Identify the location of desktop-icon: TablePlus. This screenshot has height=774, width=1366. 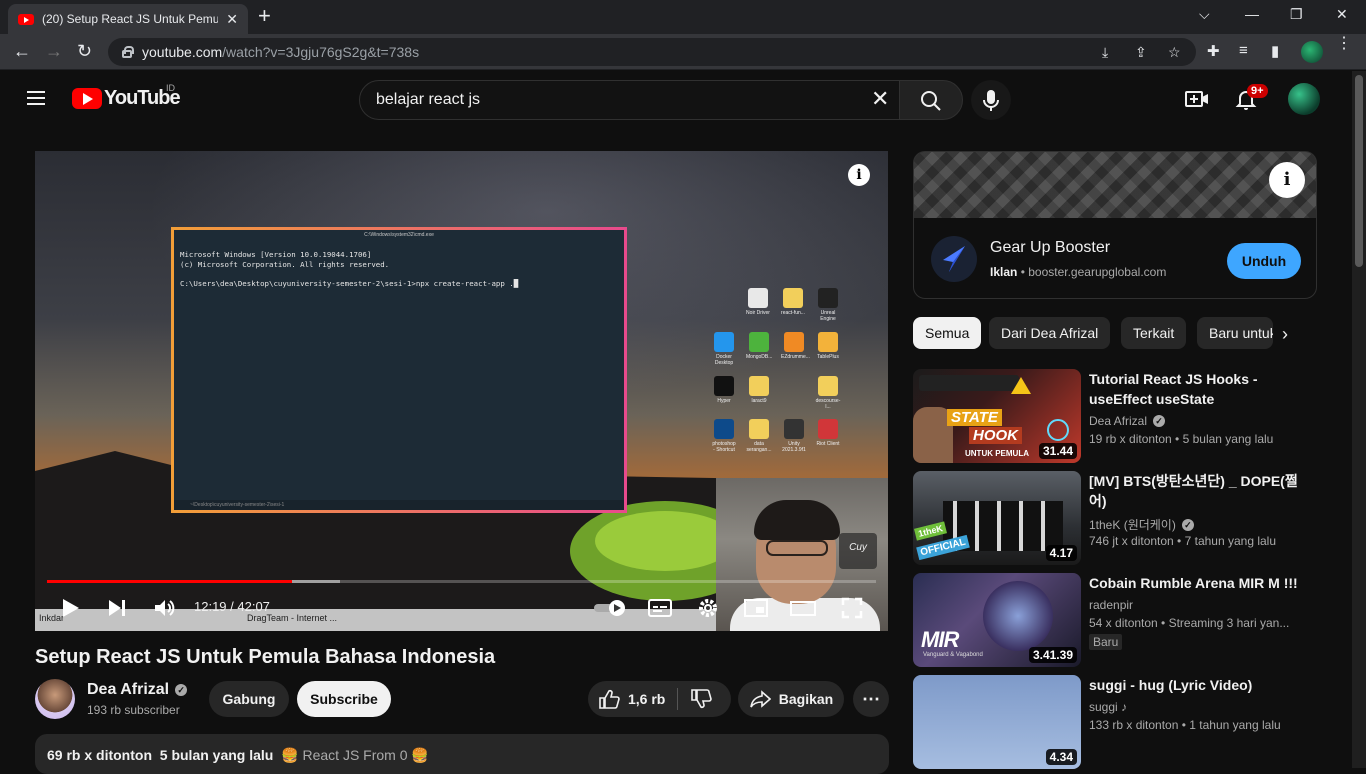
(828, 346).